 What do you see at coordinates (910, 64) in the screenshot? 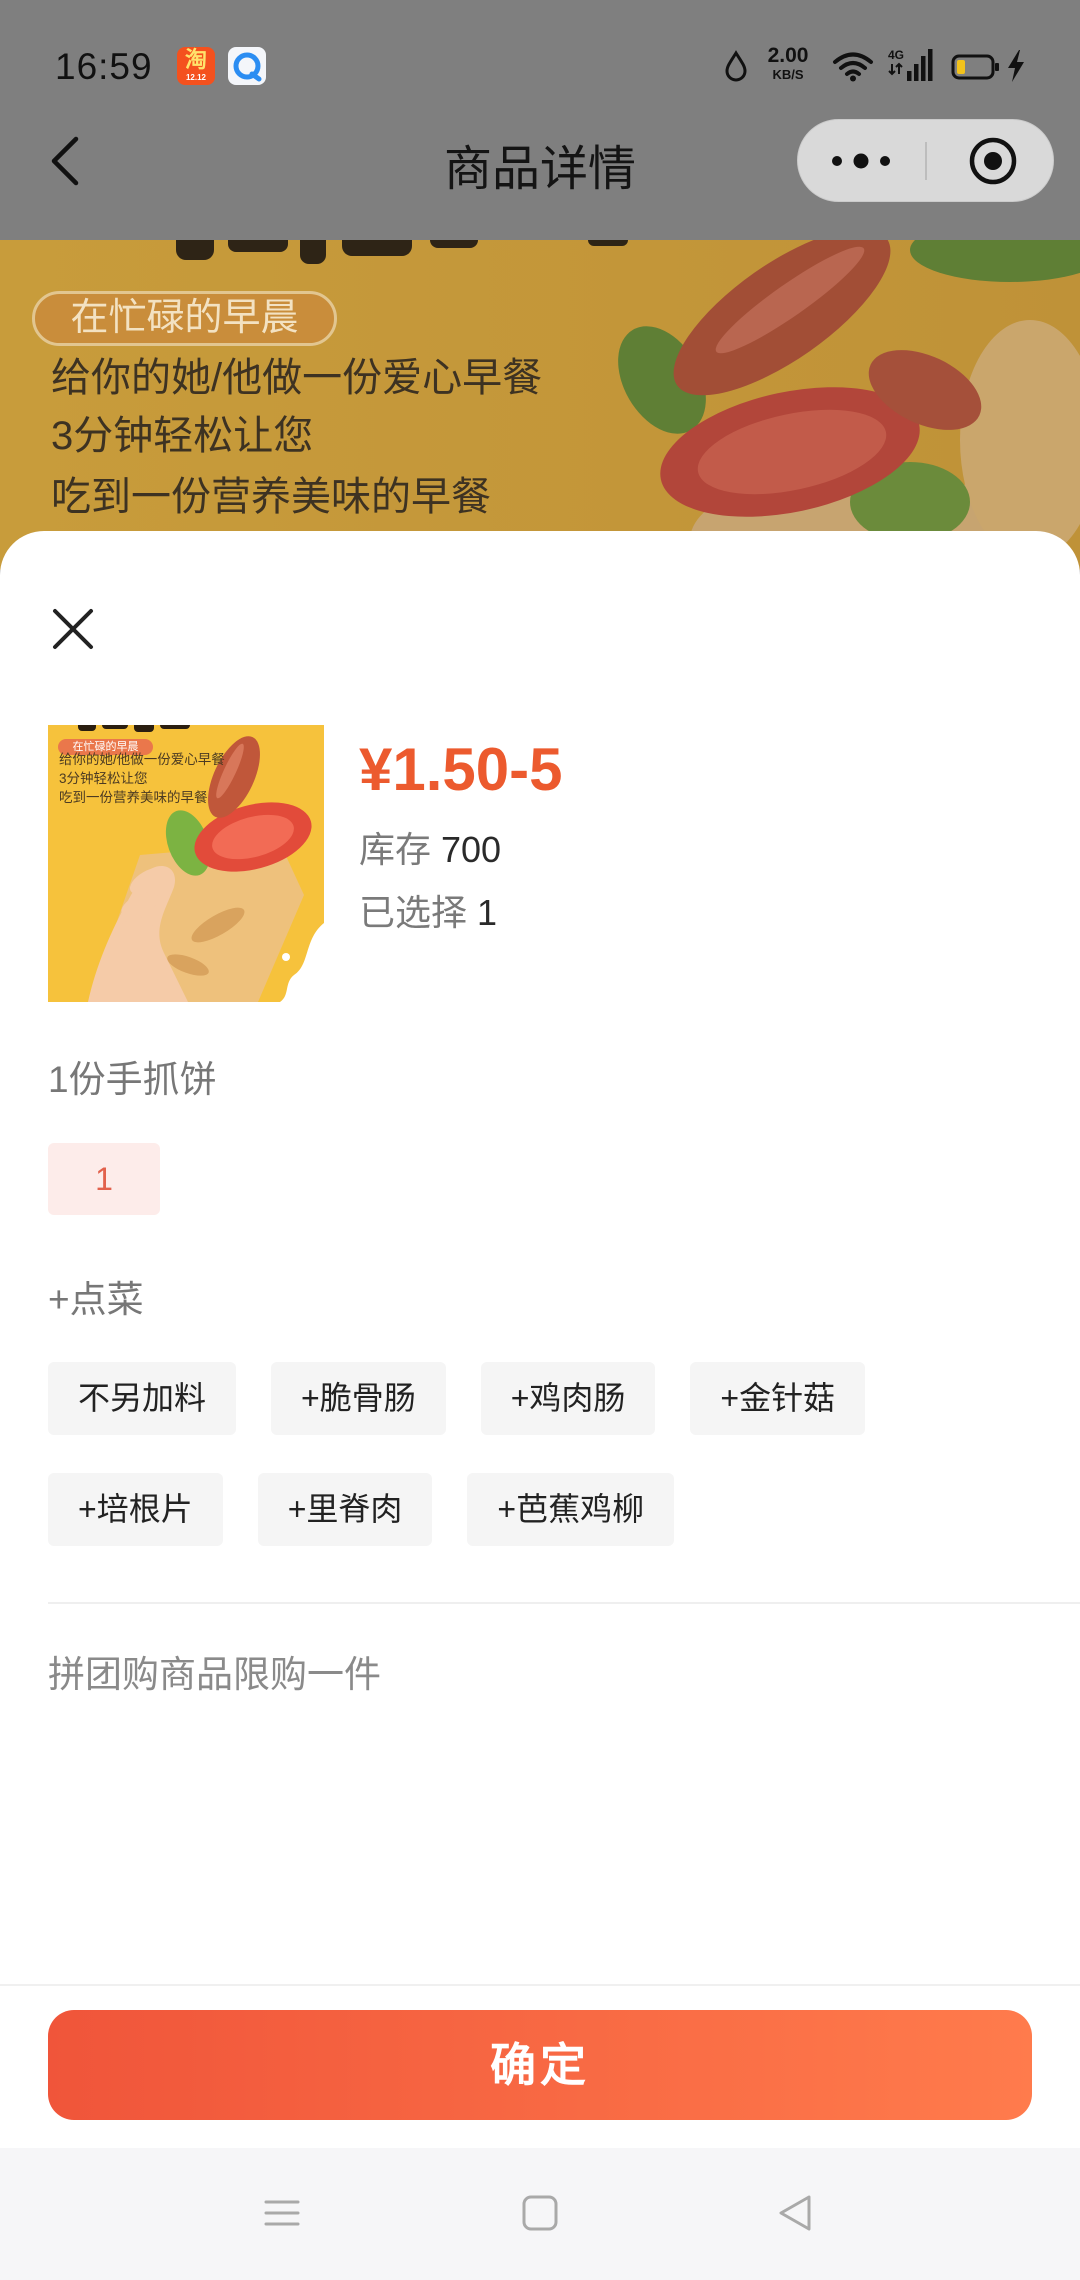
I see `cellular-signal-icon: 4G` at bounding box center [910, 64].